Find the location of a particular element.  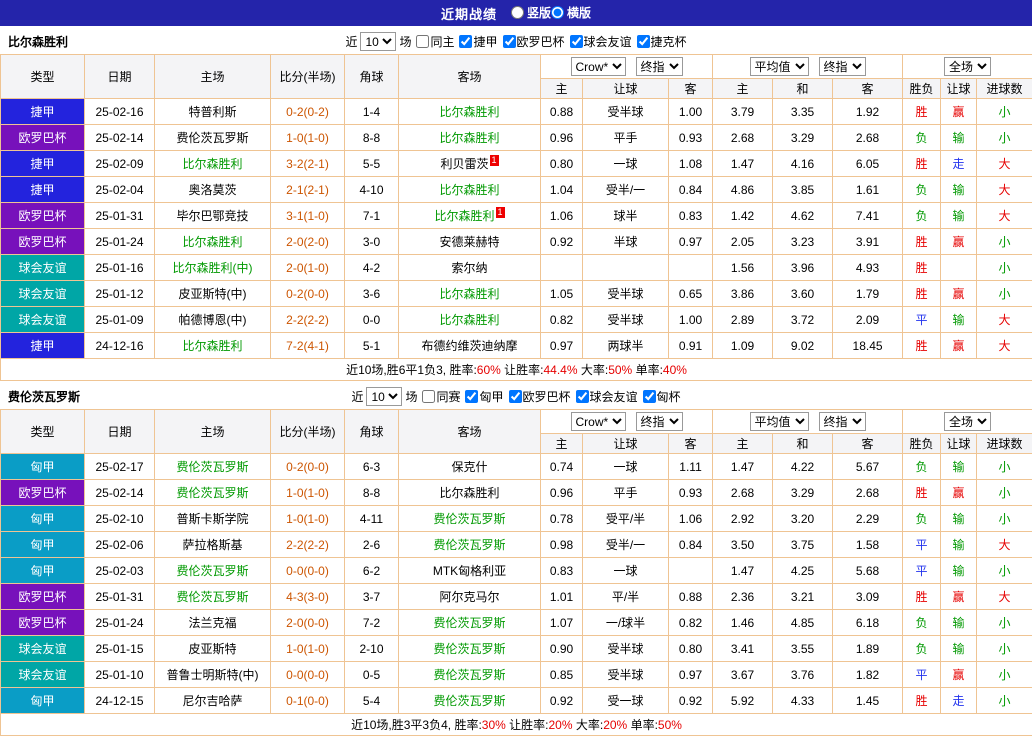

filter-option: 同主 is located at coordinates (435, 41).